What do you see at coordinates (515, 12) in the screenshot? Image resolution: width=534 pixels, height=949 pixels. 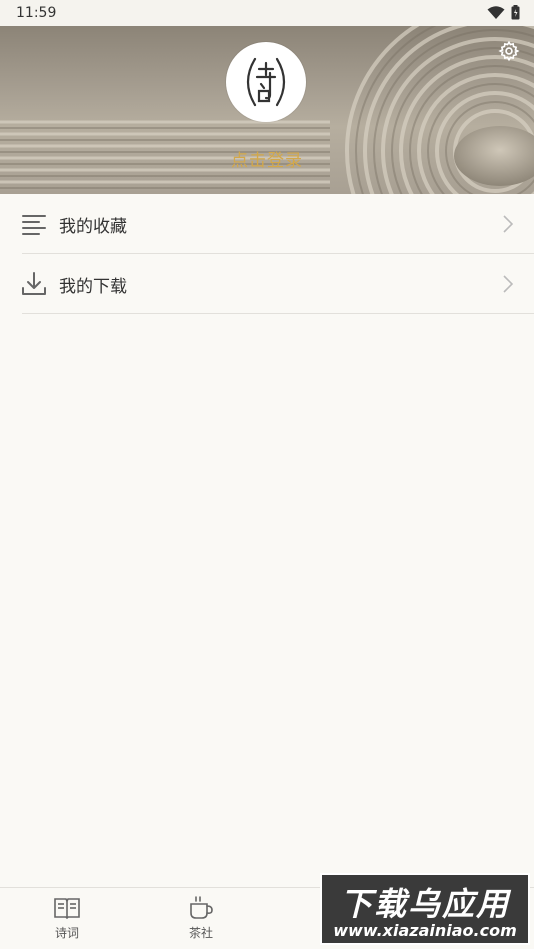 I see `battery-icon` at bounding box center [515, 12].